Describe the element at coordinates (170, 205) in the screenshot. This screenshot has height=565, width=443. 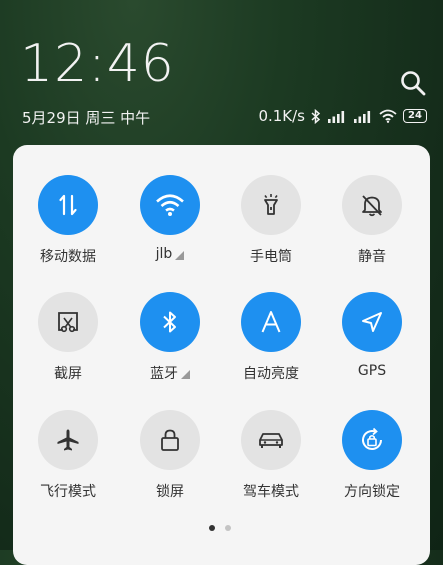
I see `wifi-icon` at that location.